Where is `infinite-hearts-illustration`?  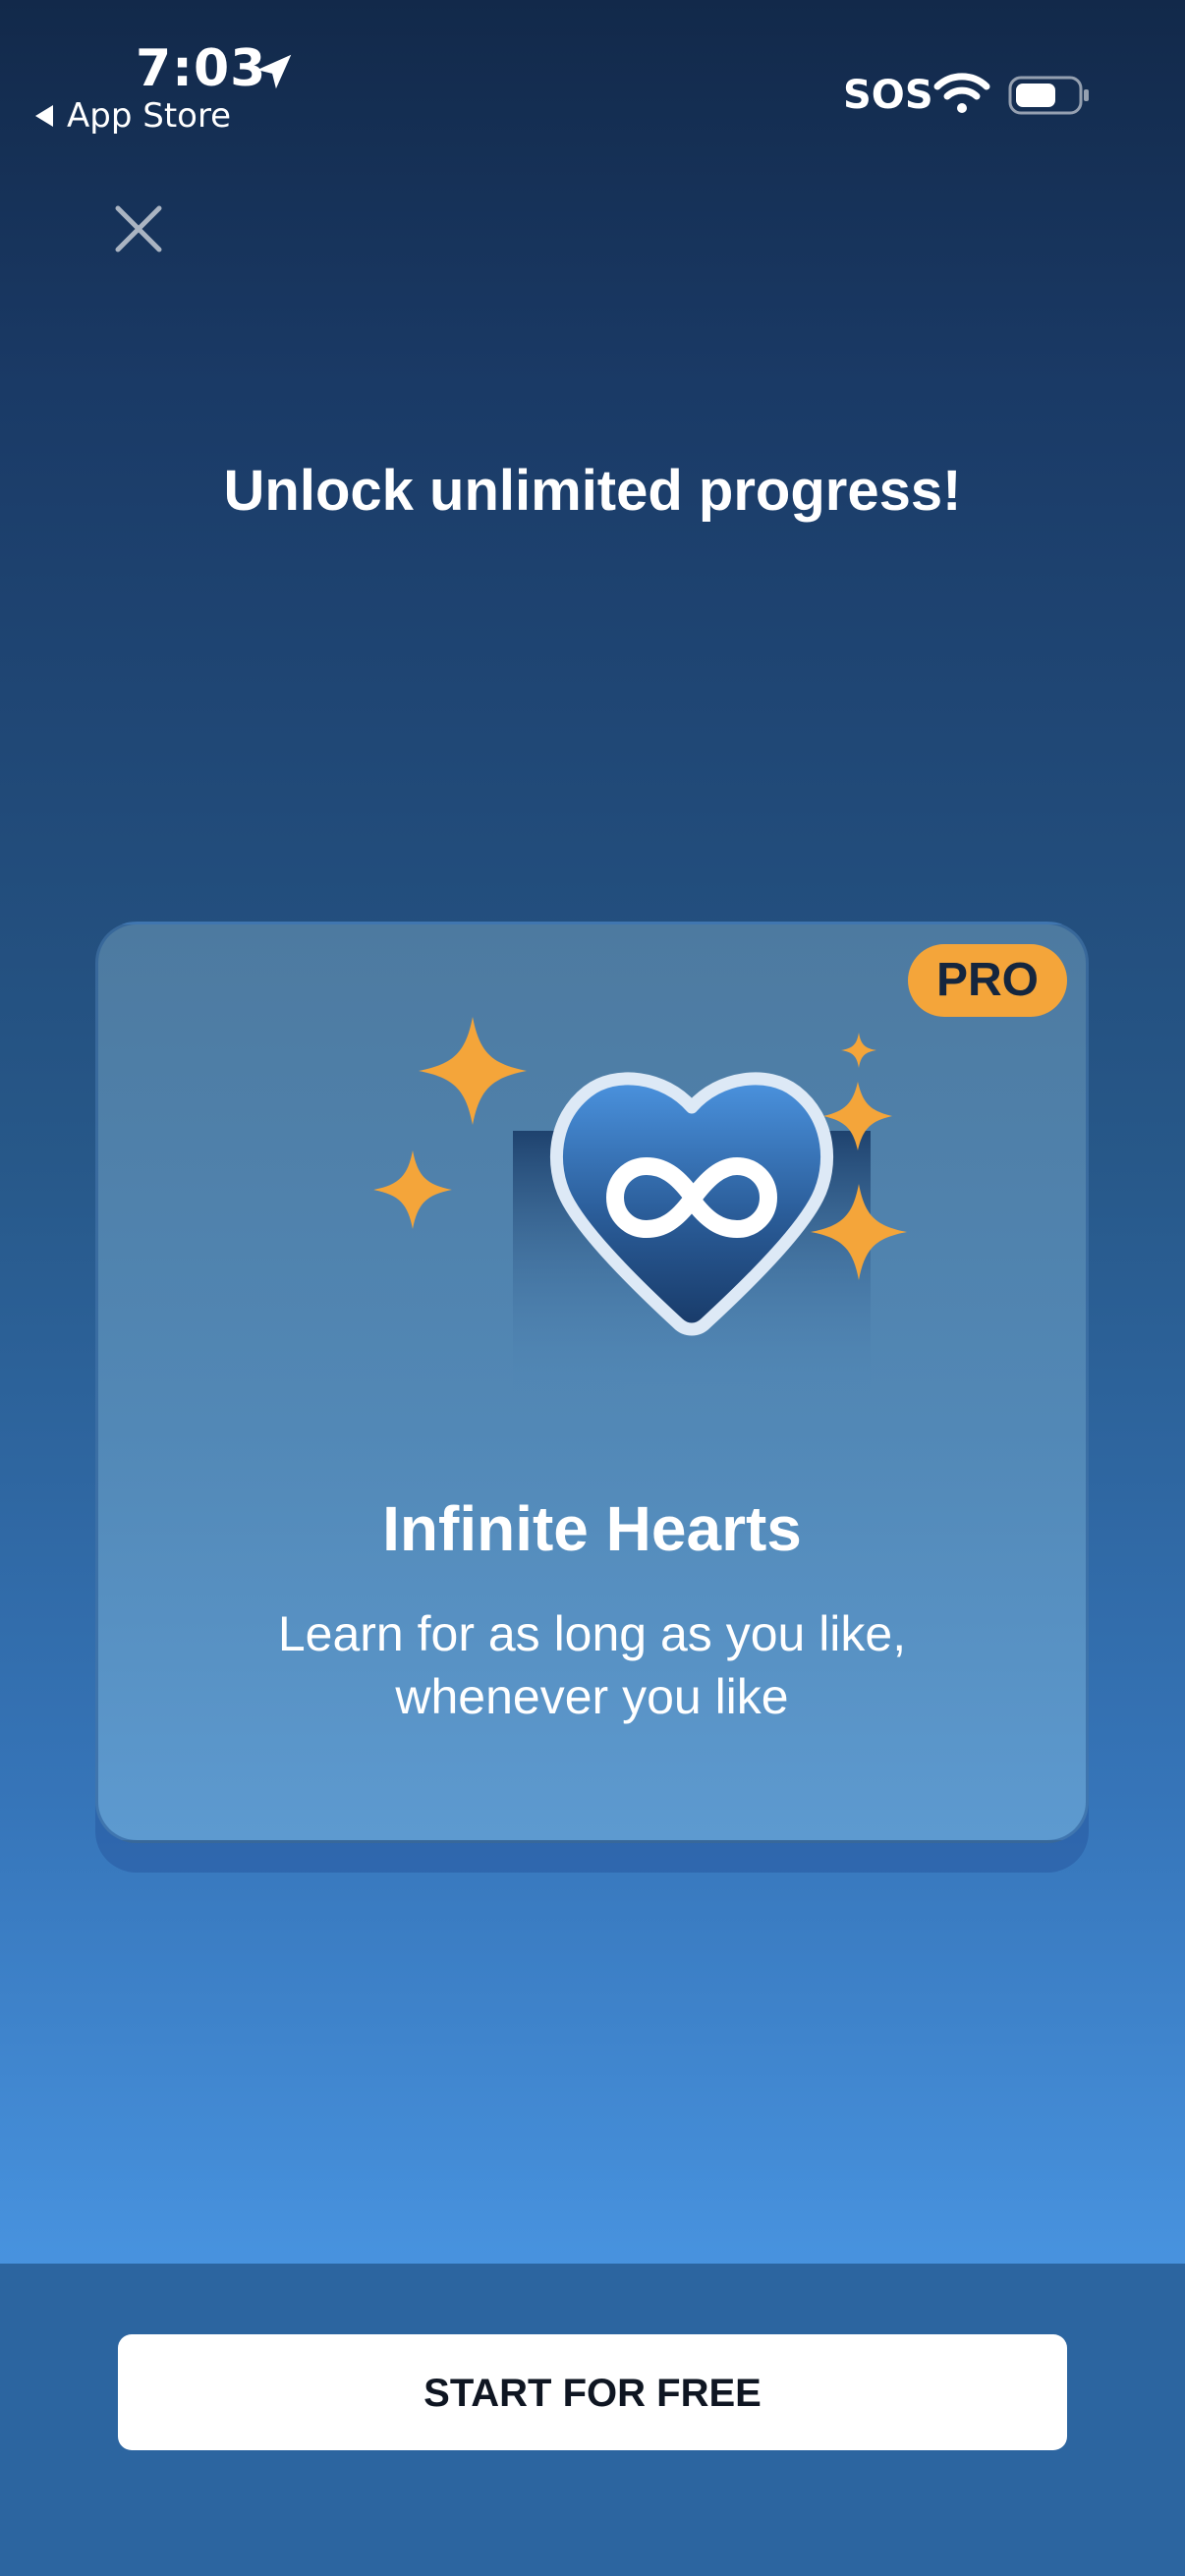
infinite-hearts-illustration is located at coordinates (640, 1206).